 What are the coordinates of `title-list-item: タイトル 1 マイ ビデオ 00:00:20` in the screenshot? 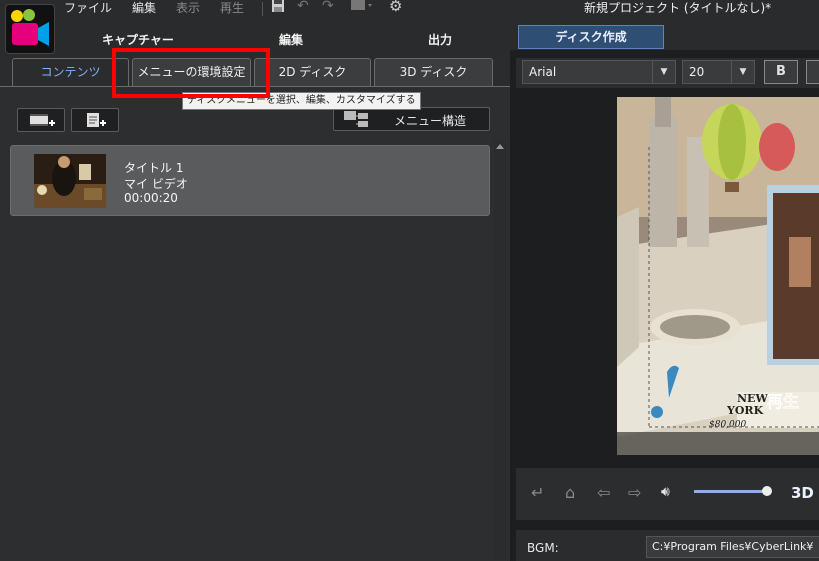 It's located at (250, 180).